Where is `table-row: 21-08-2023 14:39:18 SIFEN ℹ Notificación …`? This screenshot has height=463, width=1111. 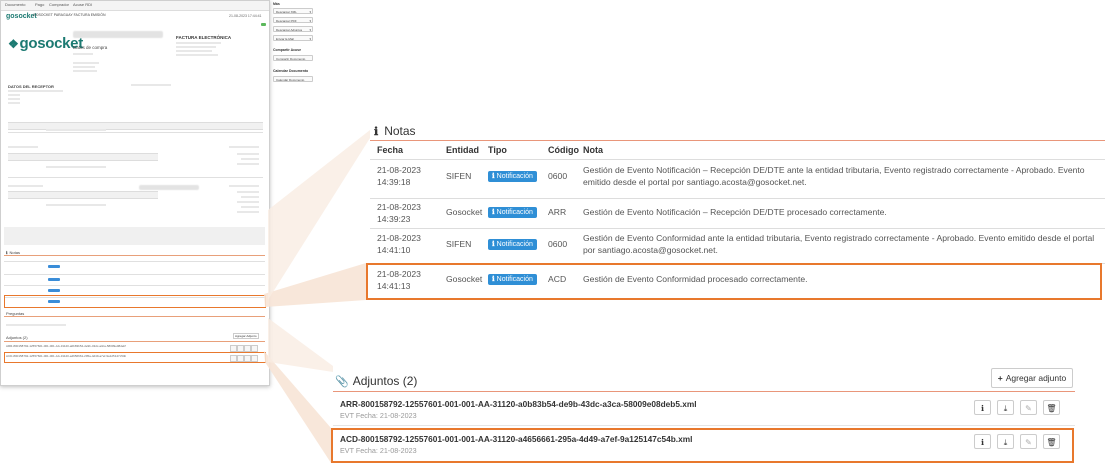 table-row: 21-08-2023 14:39:18 SIFEN ℹ Notificación … is located at coordinates (737, 179).